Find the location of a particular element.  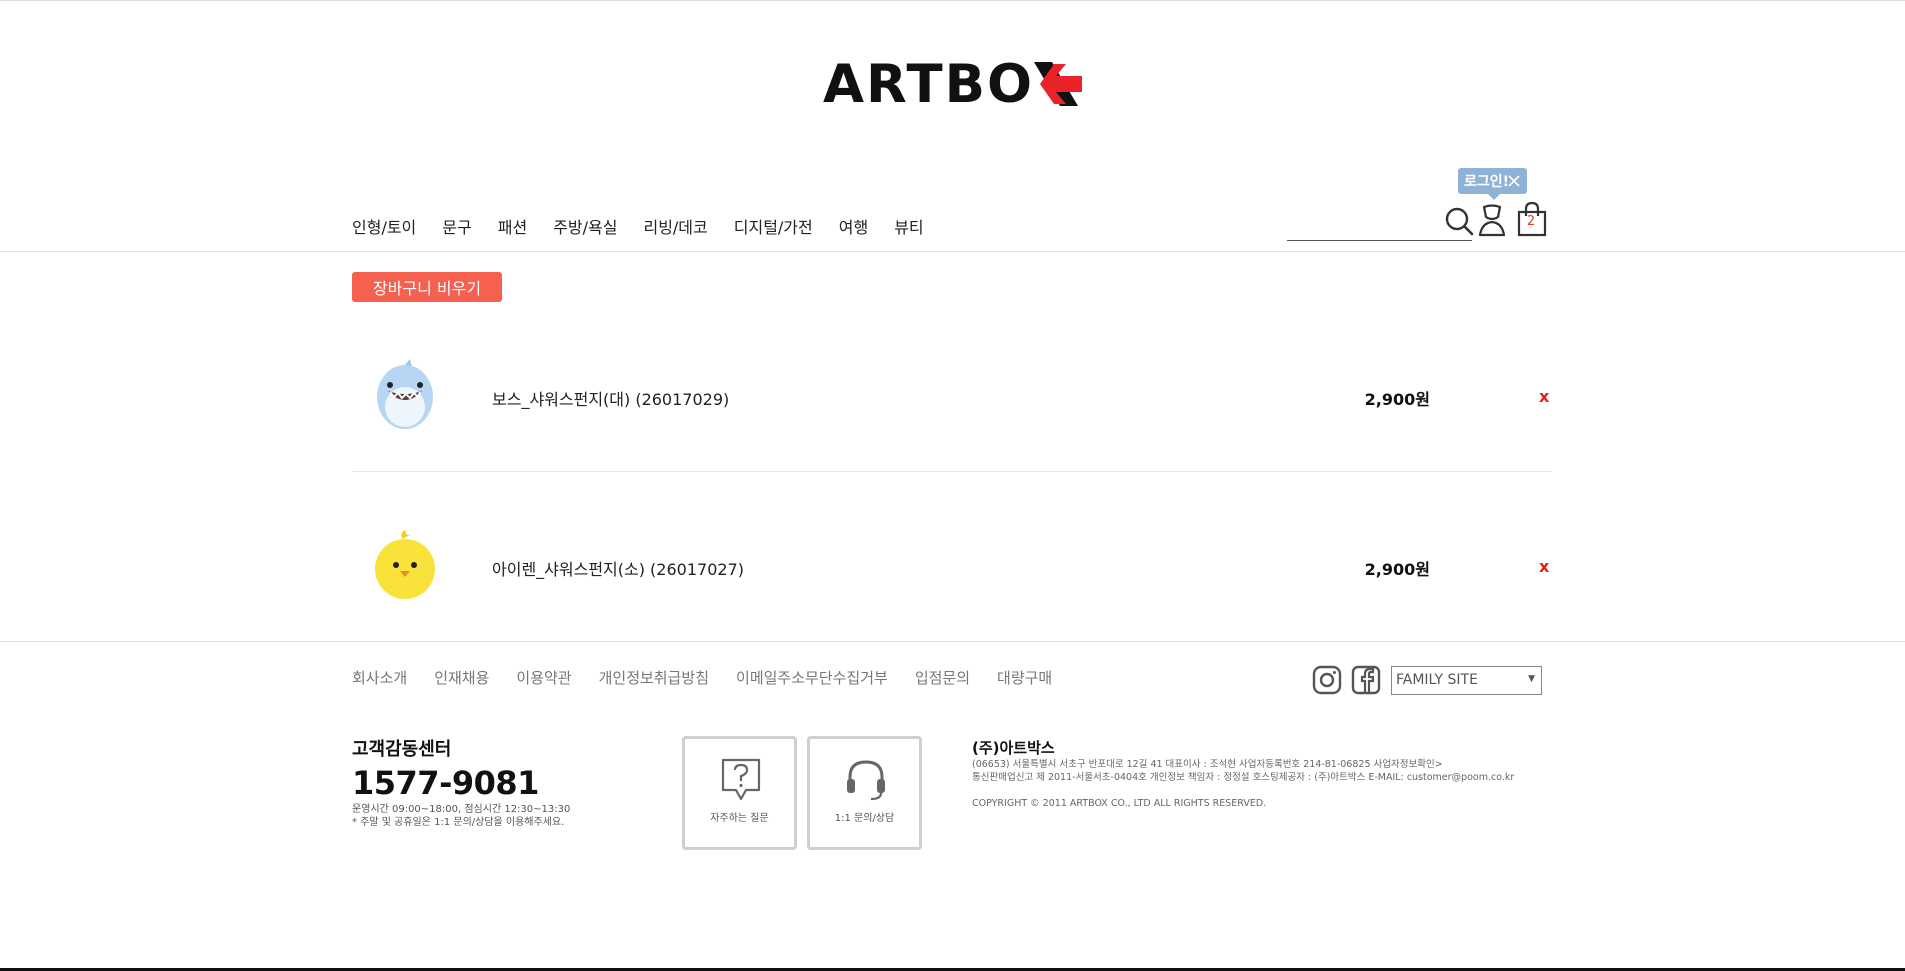

nav-item-living: 리빙/데코 is located at coordinates (675, 226).